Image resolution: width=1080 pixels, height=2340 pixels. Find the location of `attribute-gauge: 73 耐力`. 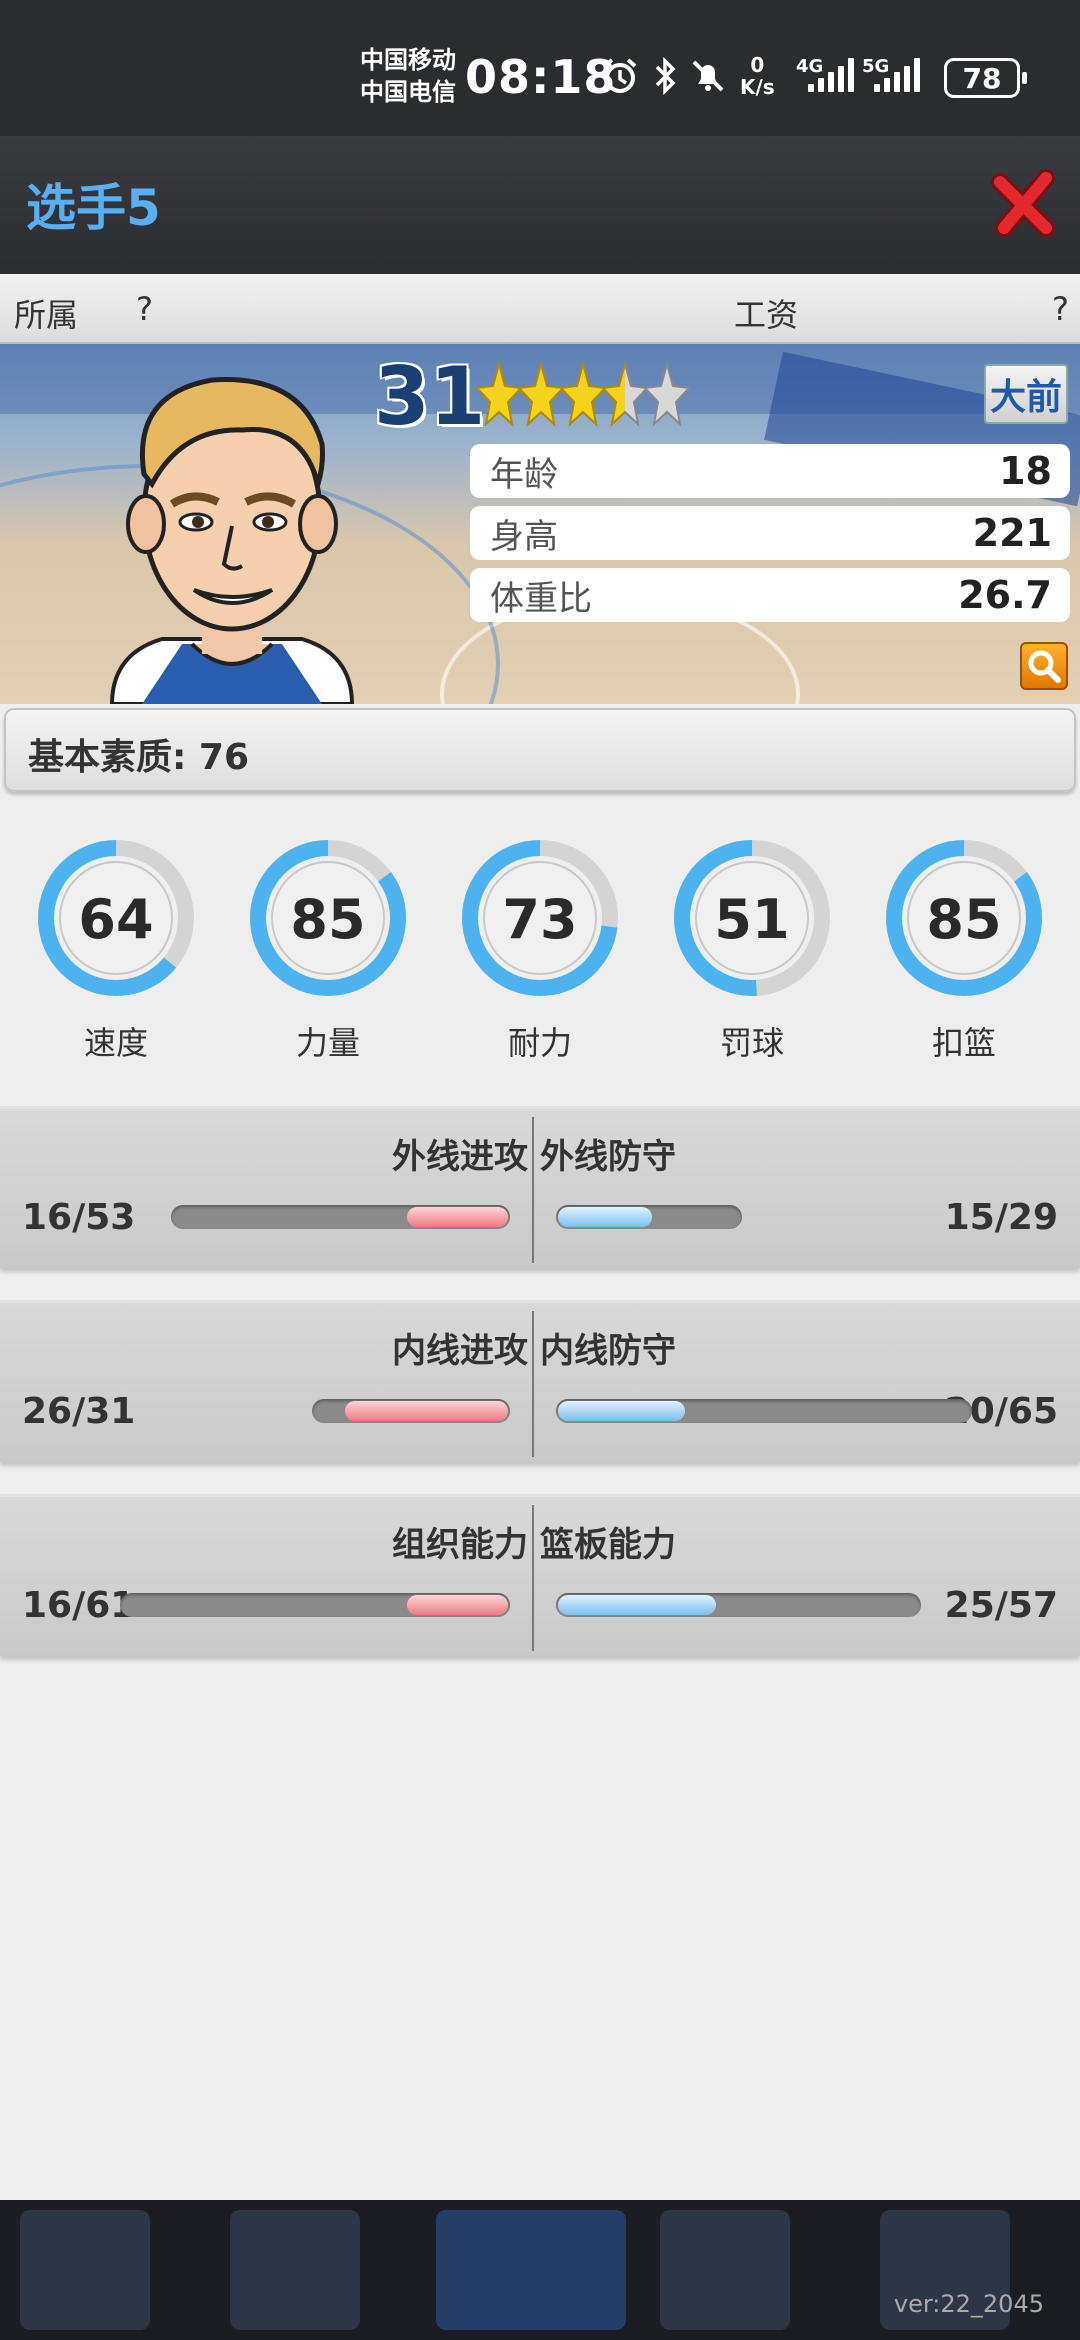

attribute-gauge: 73 耐力 is located at coordinates (540, 950).